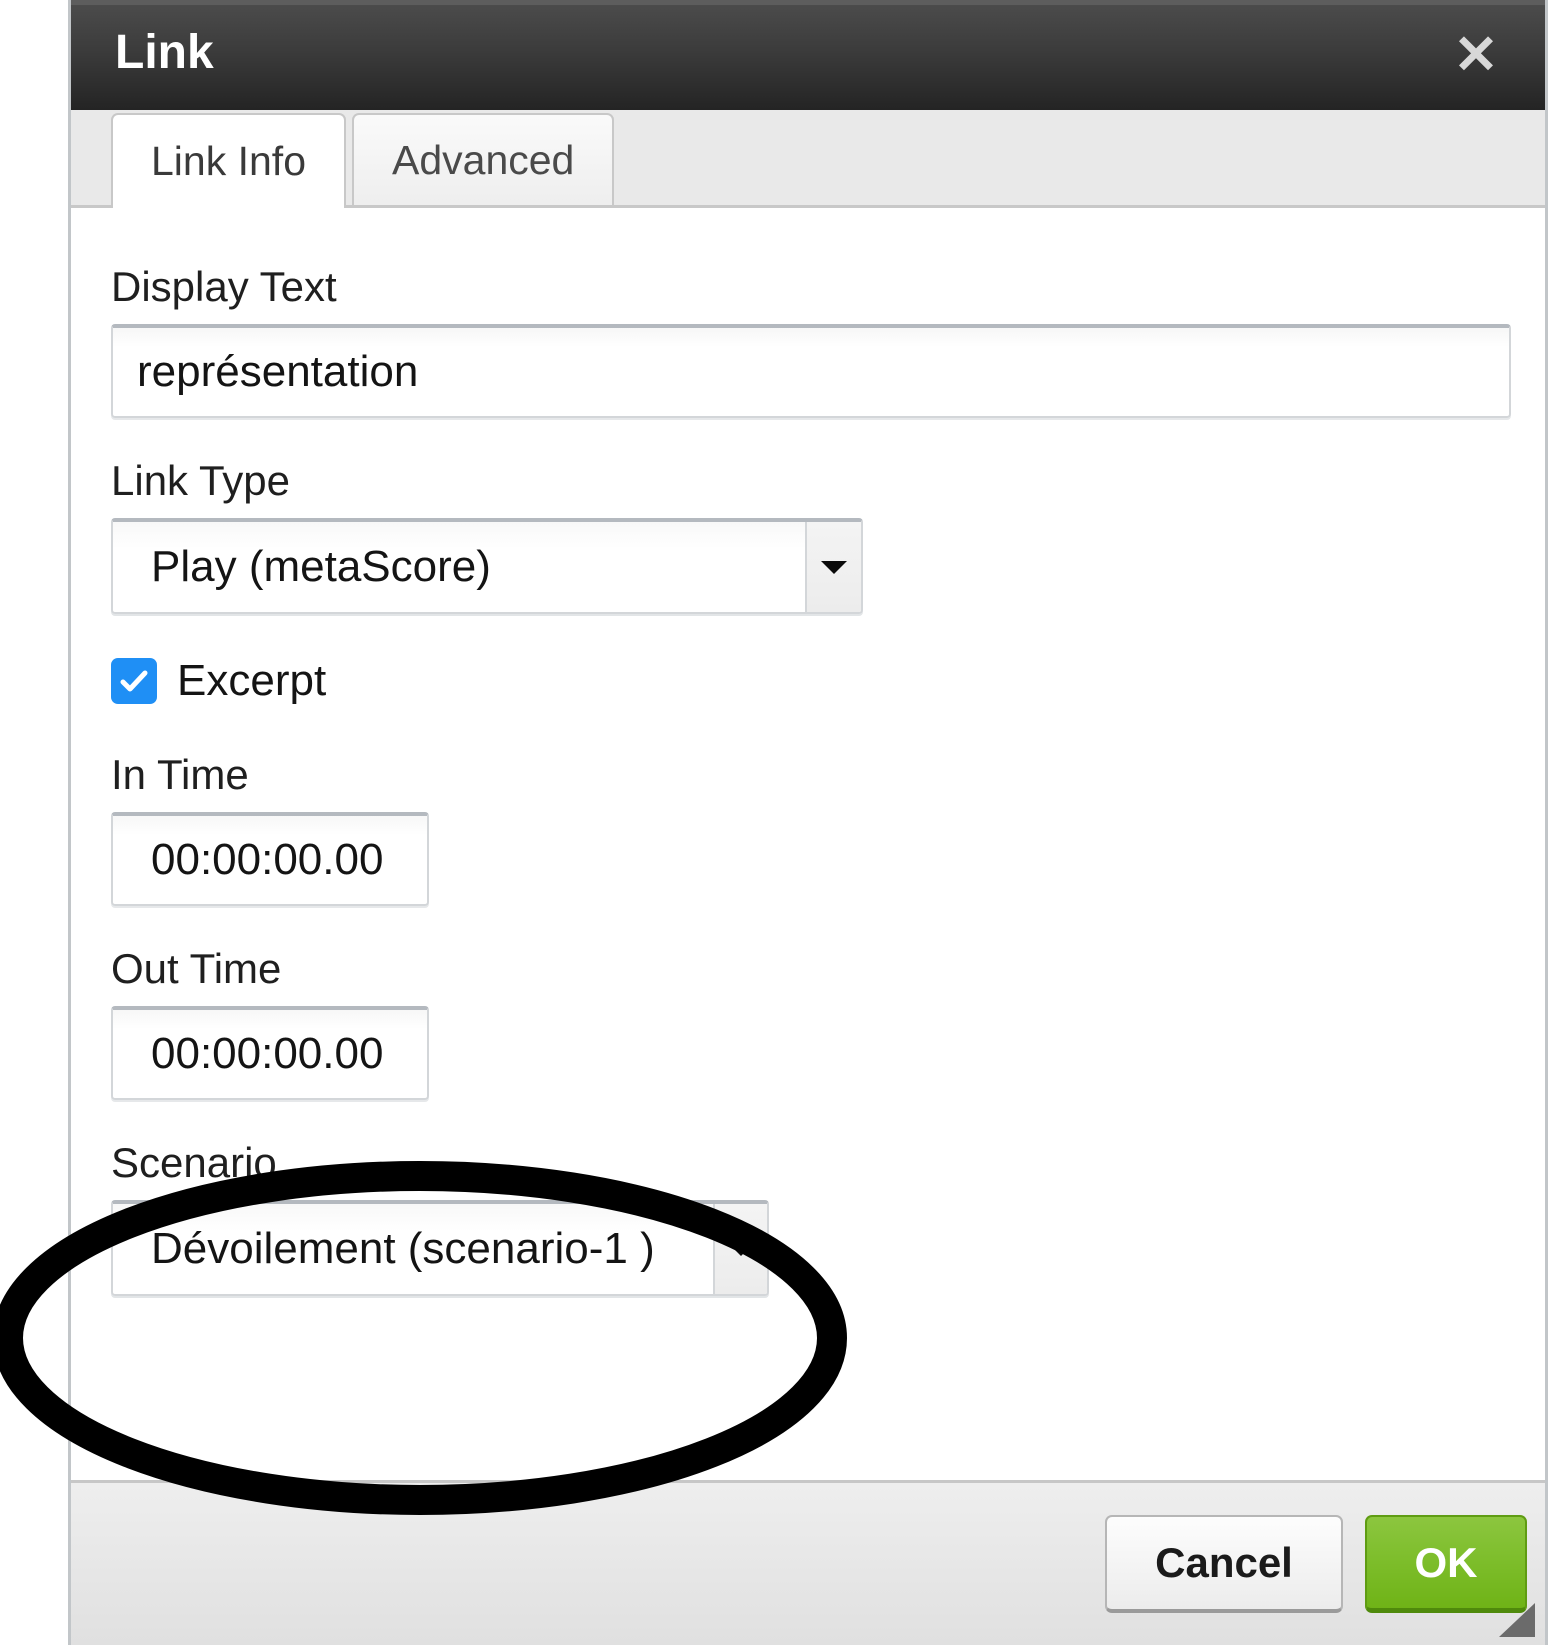 The height and width of the screenshot is (1645, 1551). Describe the element at coordinates (808, 55) in the screenshot. I see `dialog-titlebar: Link ✕` at that location.